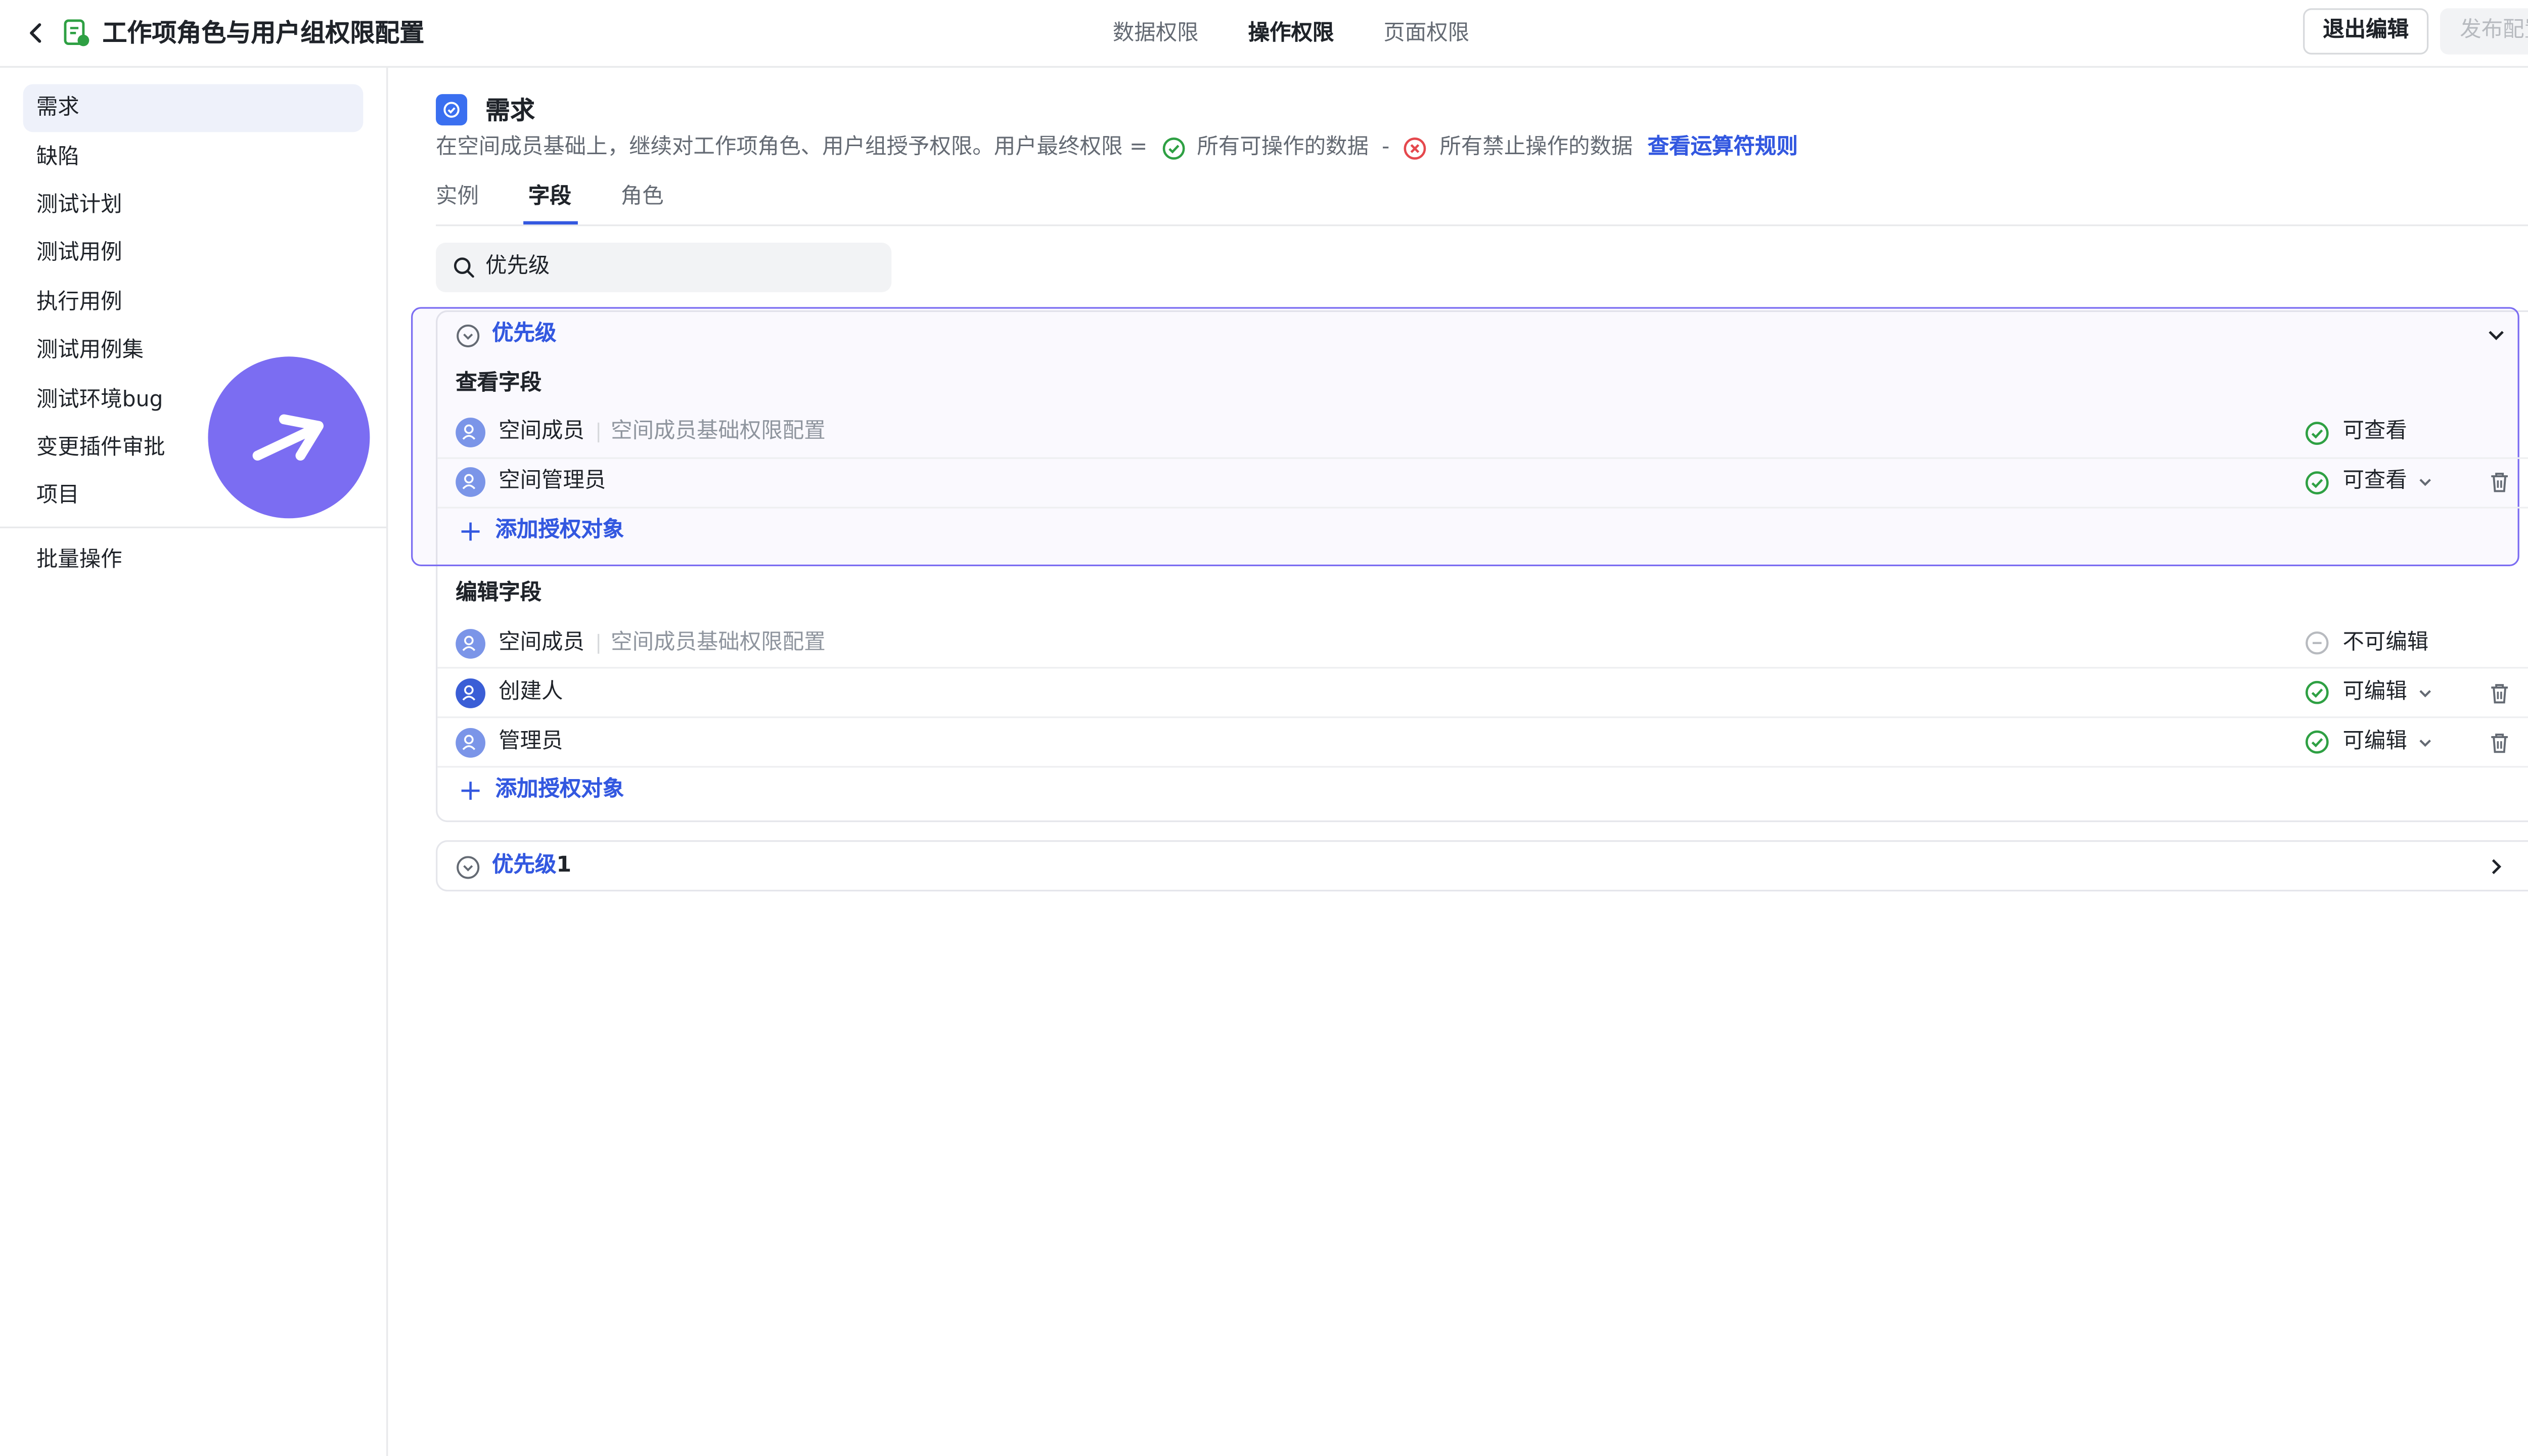  Describe the element at coordinates (471, 693) in the screenshot. I see `creator-user-icon` at that location.